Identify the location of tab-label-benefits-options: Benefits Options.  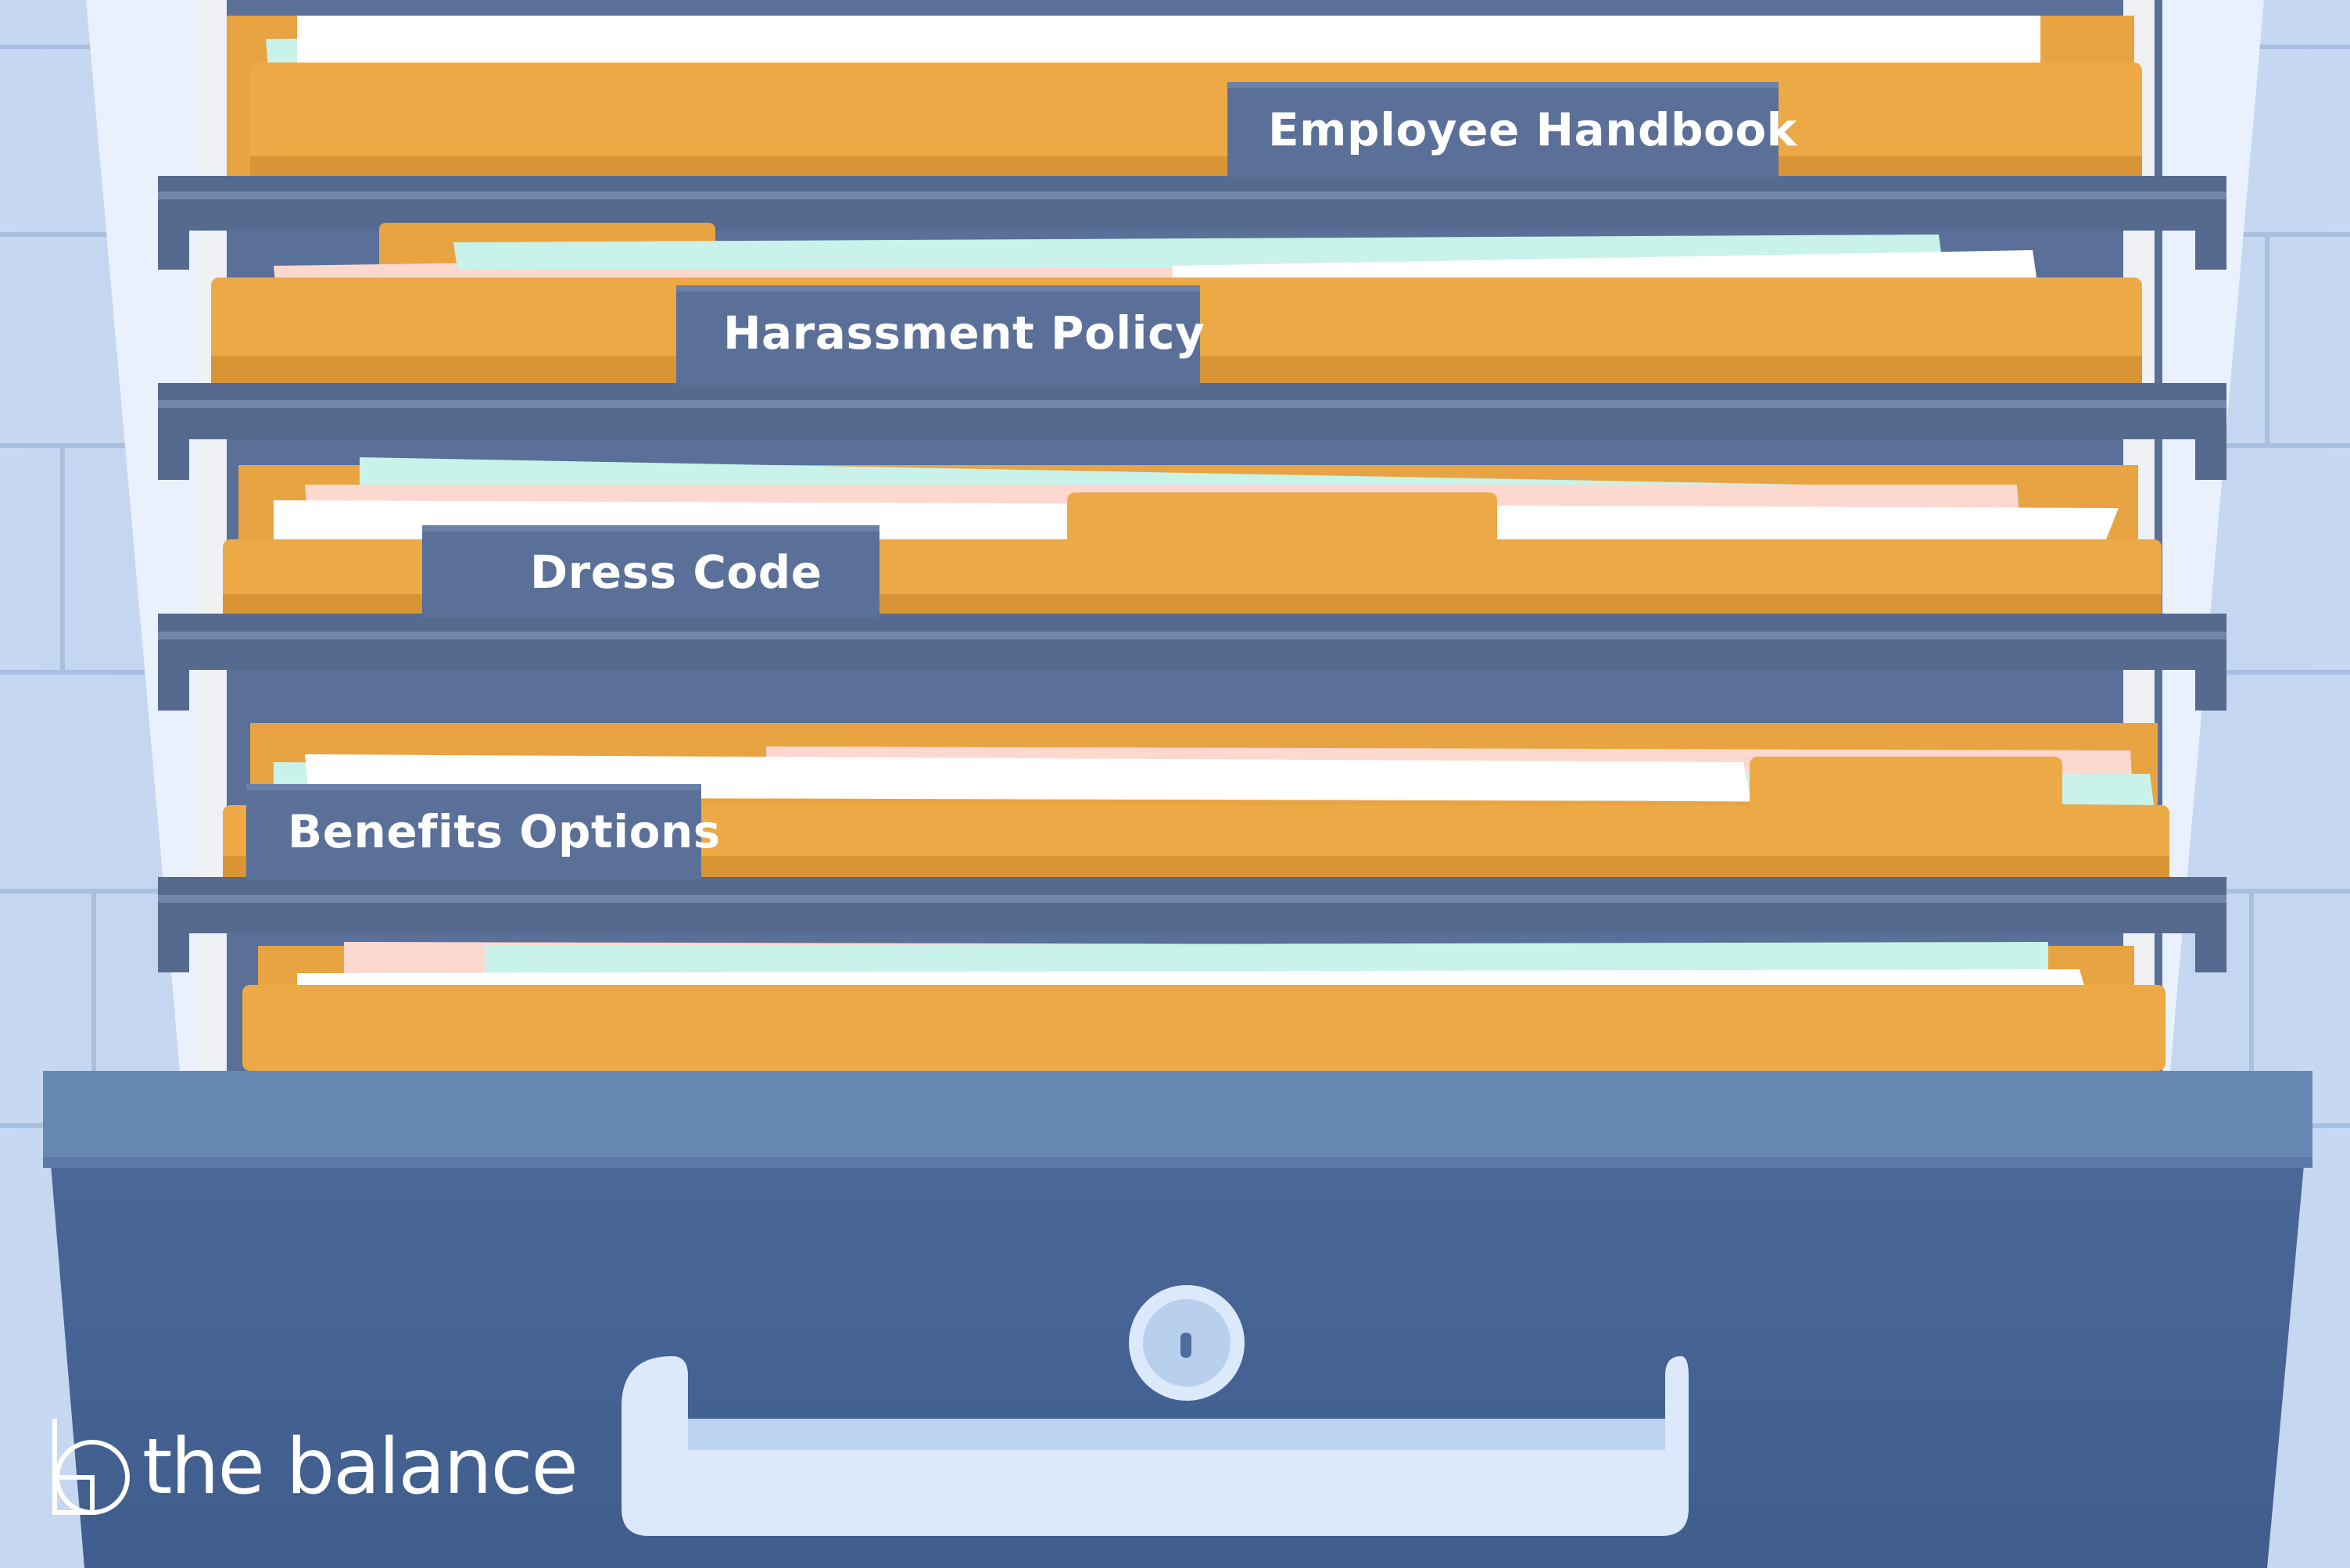
(505, 832).